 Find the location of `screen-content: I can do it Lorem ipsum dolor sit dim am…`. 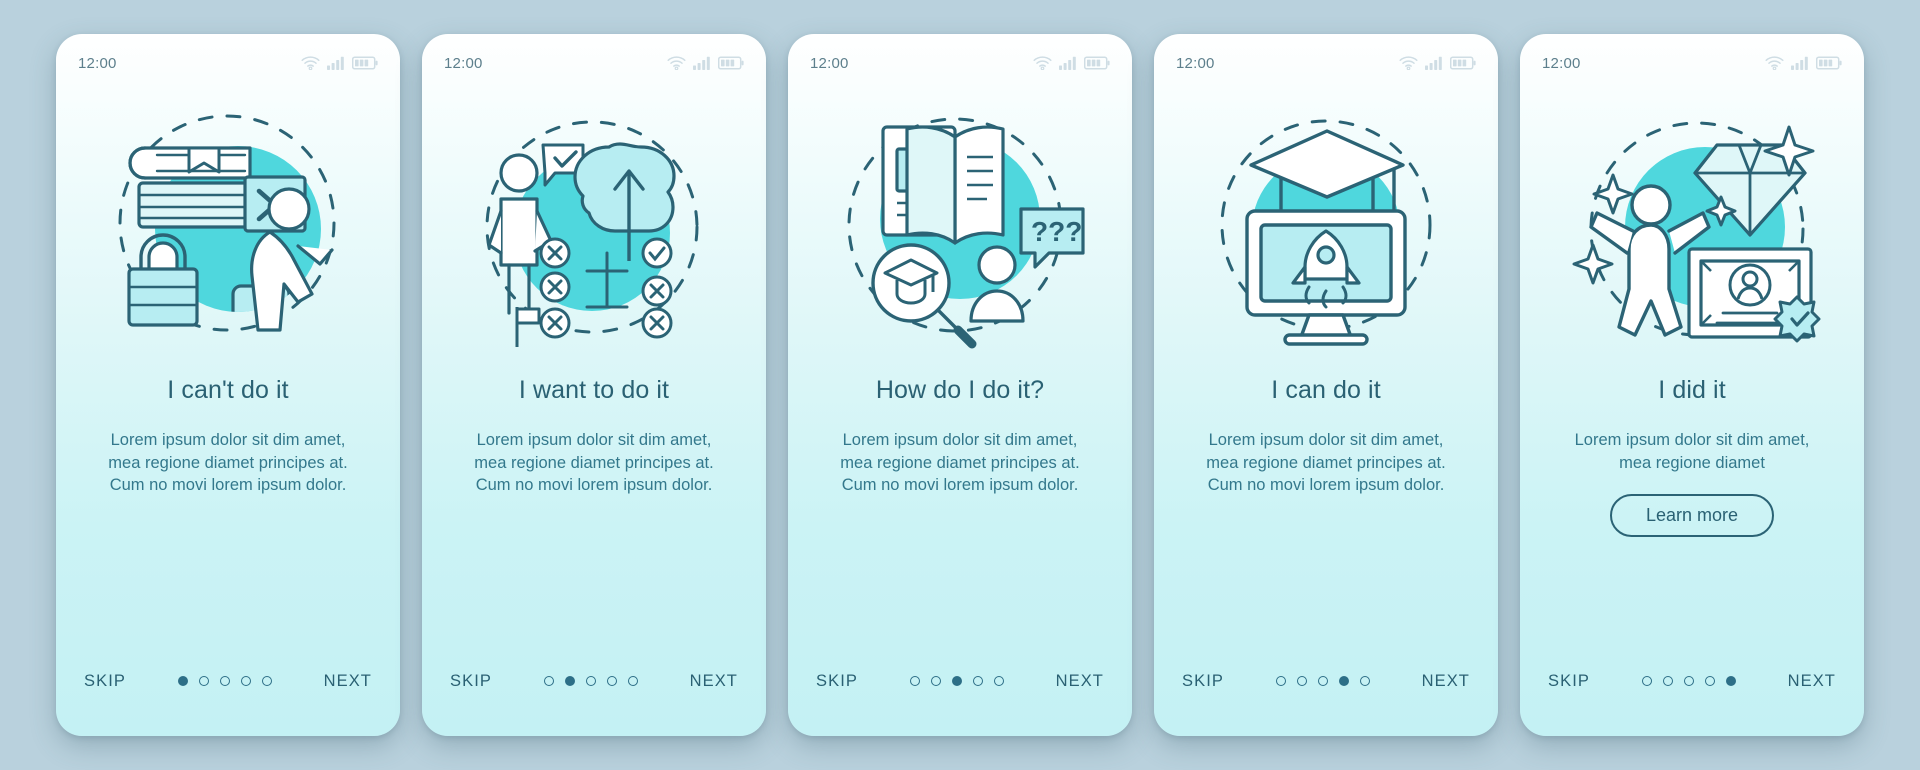

screen-content: I can do it Lorem ipsum dolor sit dim am… is located at coordinates (1326, 493).